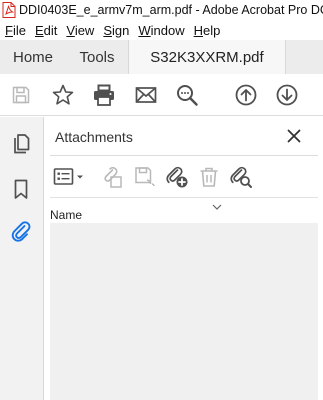 The image size is (323, 400). What do you see at coordinates (161, 95) in the screenshot?
I see `main-toolbar` at bounding box center [161, 95].